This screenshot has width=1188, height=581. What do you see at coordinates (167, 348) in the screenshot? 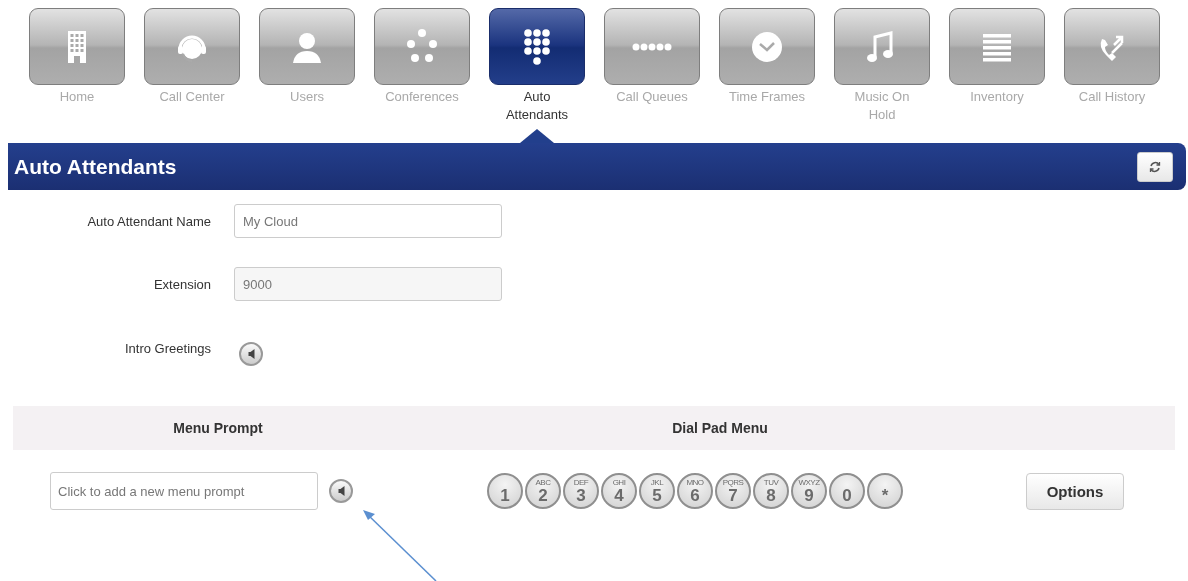
I see `field-label: Intro Greetings` at bounding box center [167, 348].